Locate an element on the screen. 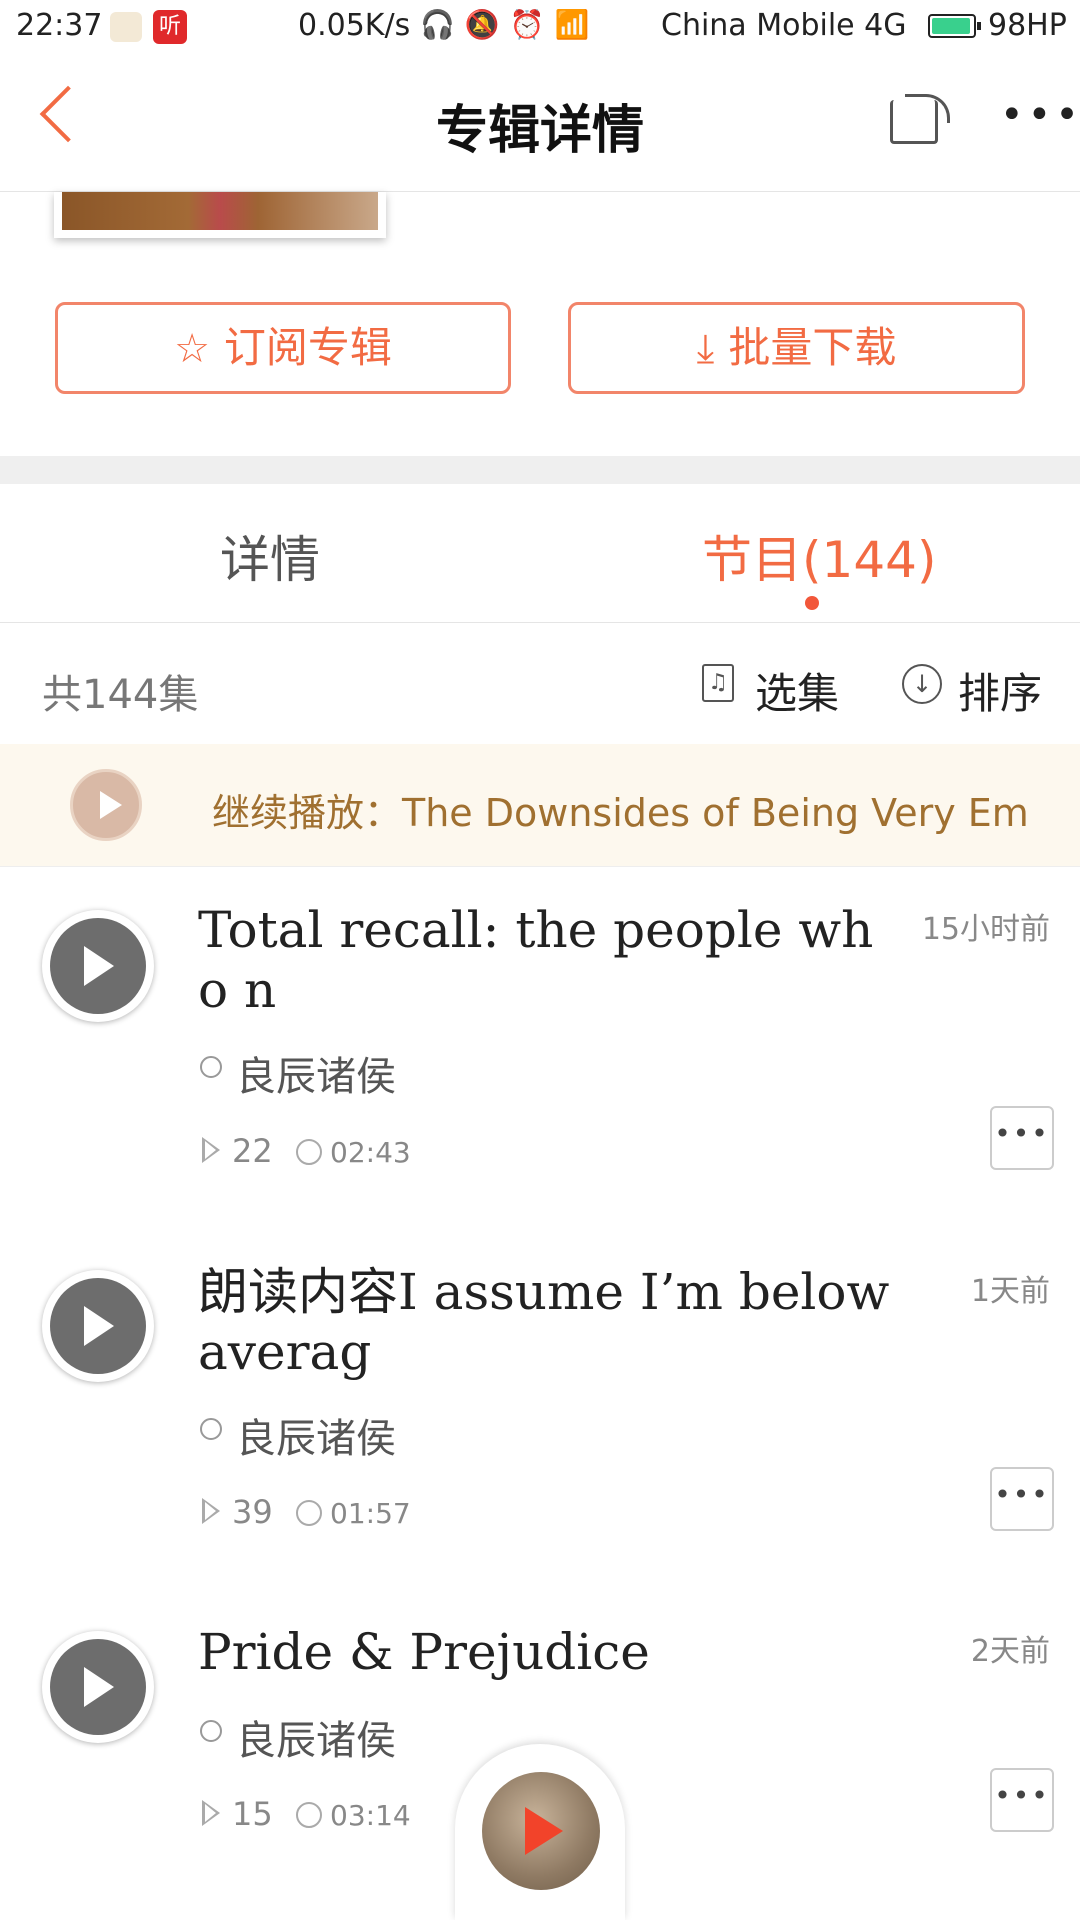 The image size is (1080, 1920). continue-play-icon is located at coordinates (106, 805).